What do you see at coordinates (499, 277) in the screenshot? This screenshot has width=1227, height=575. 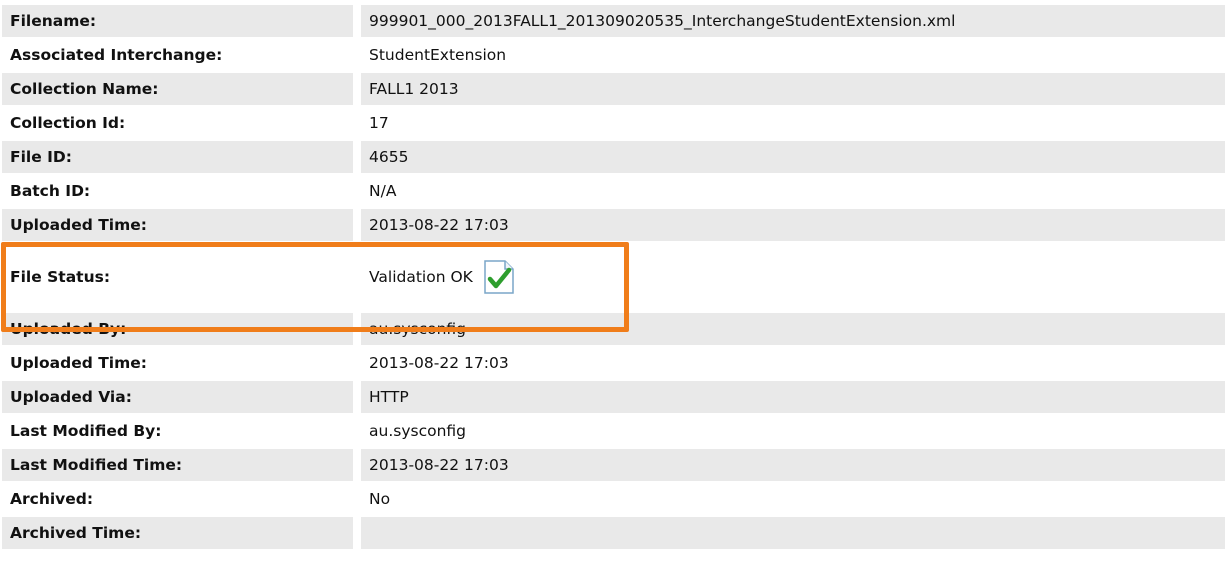 I see `validation-ok-check-icon` at bounding box center [499, 277].